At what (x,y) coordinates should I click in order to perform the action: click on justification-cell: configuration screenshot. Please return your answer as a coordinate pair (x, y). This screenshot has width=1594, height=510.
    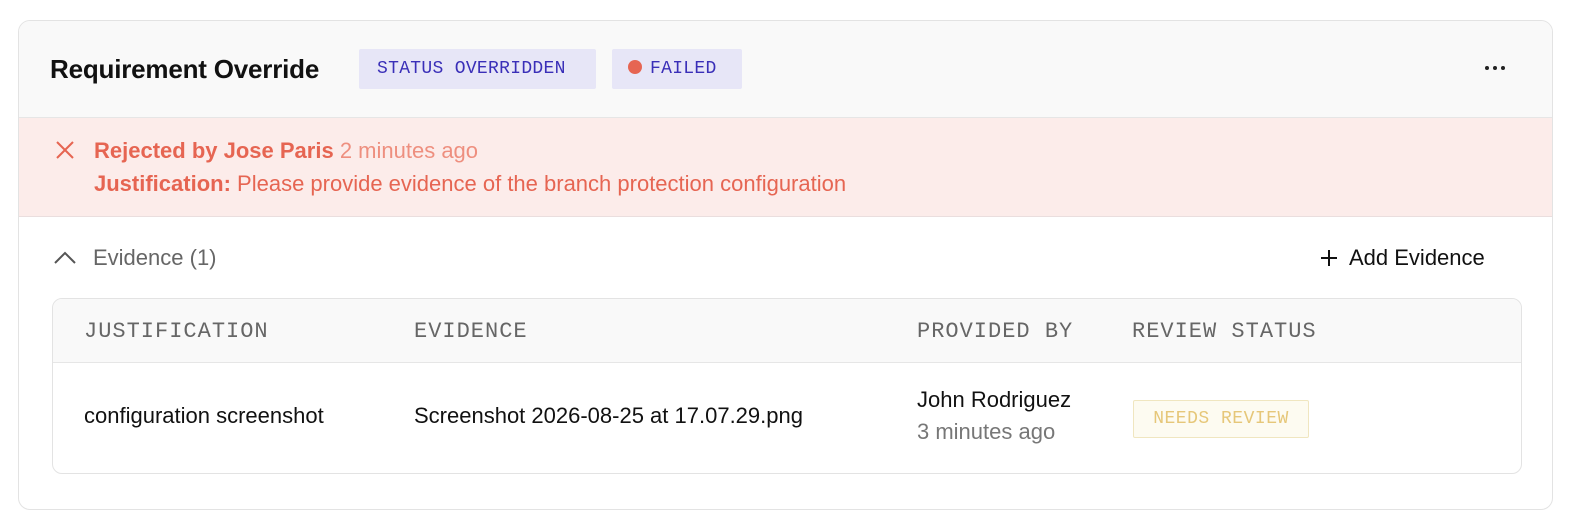
    Looking at the image, I should click on (204, 415).